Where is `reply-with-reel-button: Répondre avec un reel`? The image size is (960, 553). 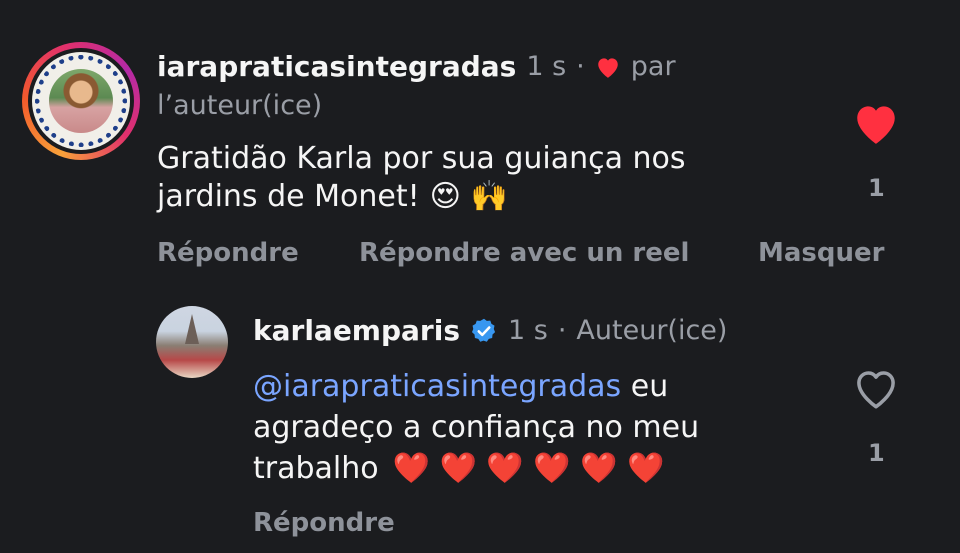
reply-with-reel-button: Répondre avec un reel is located at coordinates (524, 253).